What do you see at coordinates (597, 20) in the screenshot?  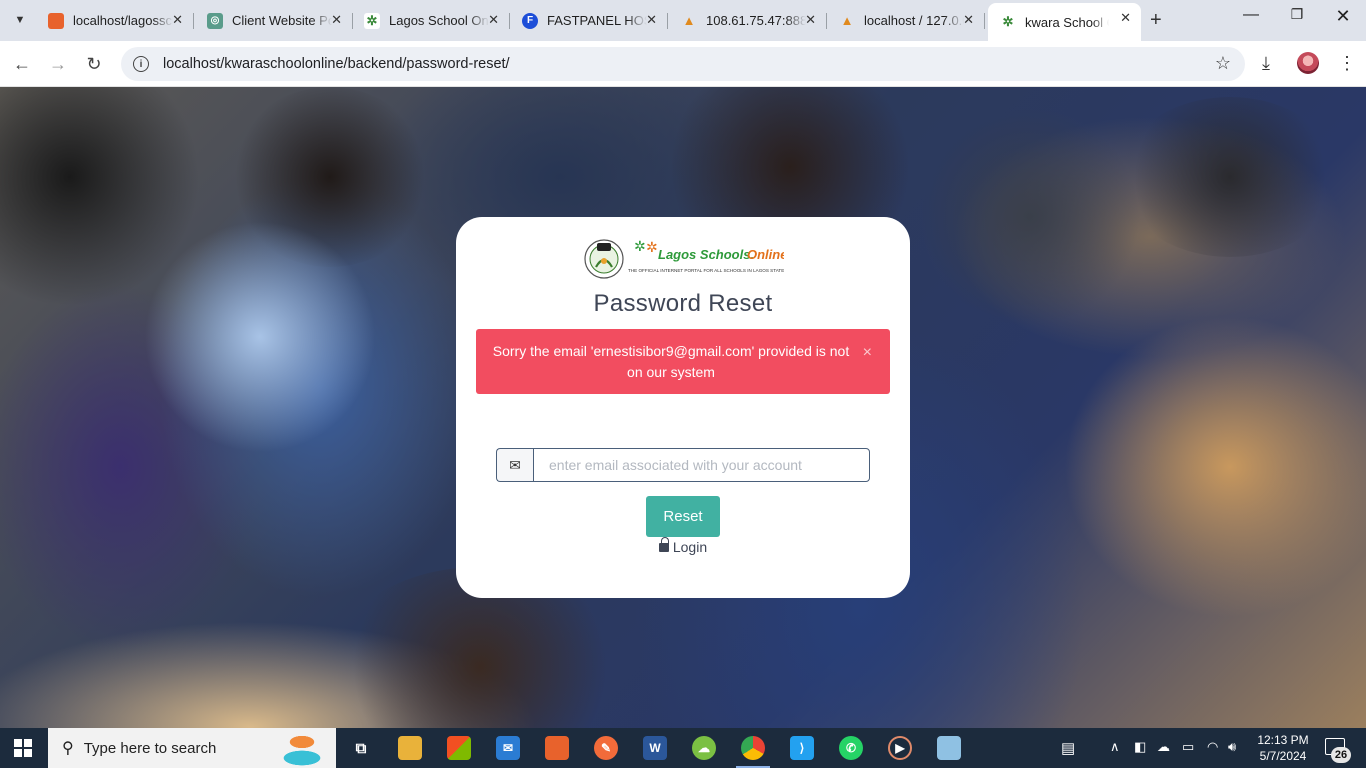 I see `tab-title: FASTPANEL HOSTING` at bounding box center [597, 20].